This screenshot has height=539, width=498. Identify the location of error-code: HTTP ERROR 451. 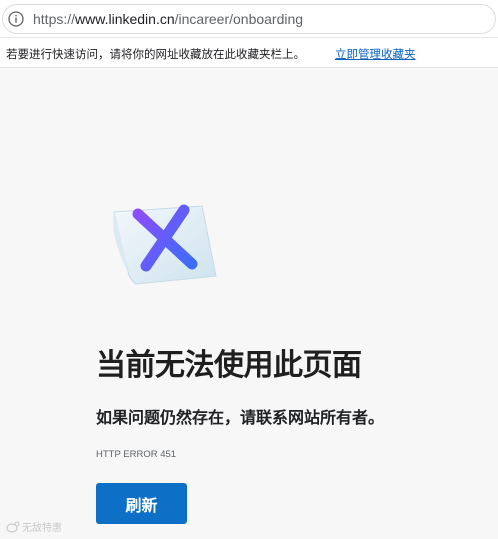
(136, 454).